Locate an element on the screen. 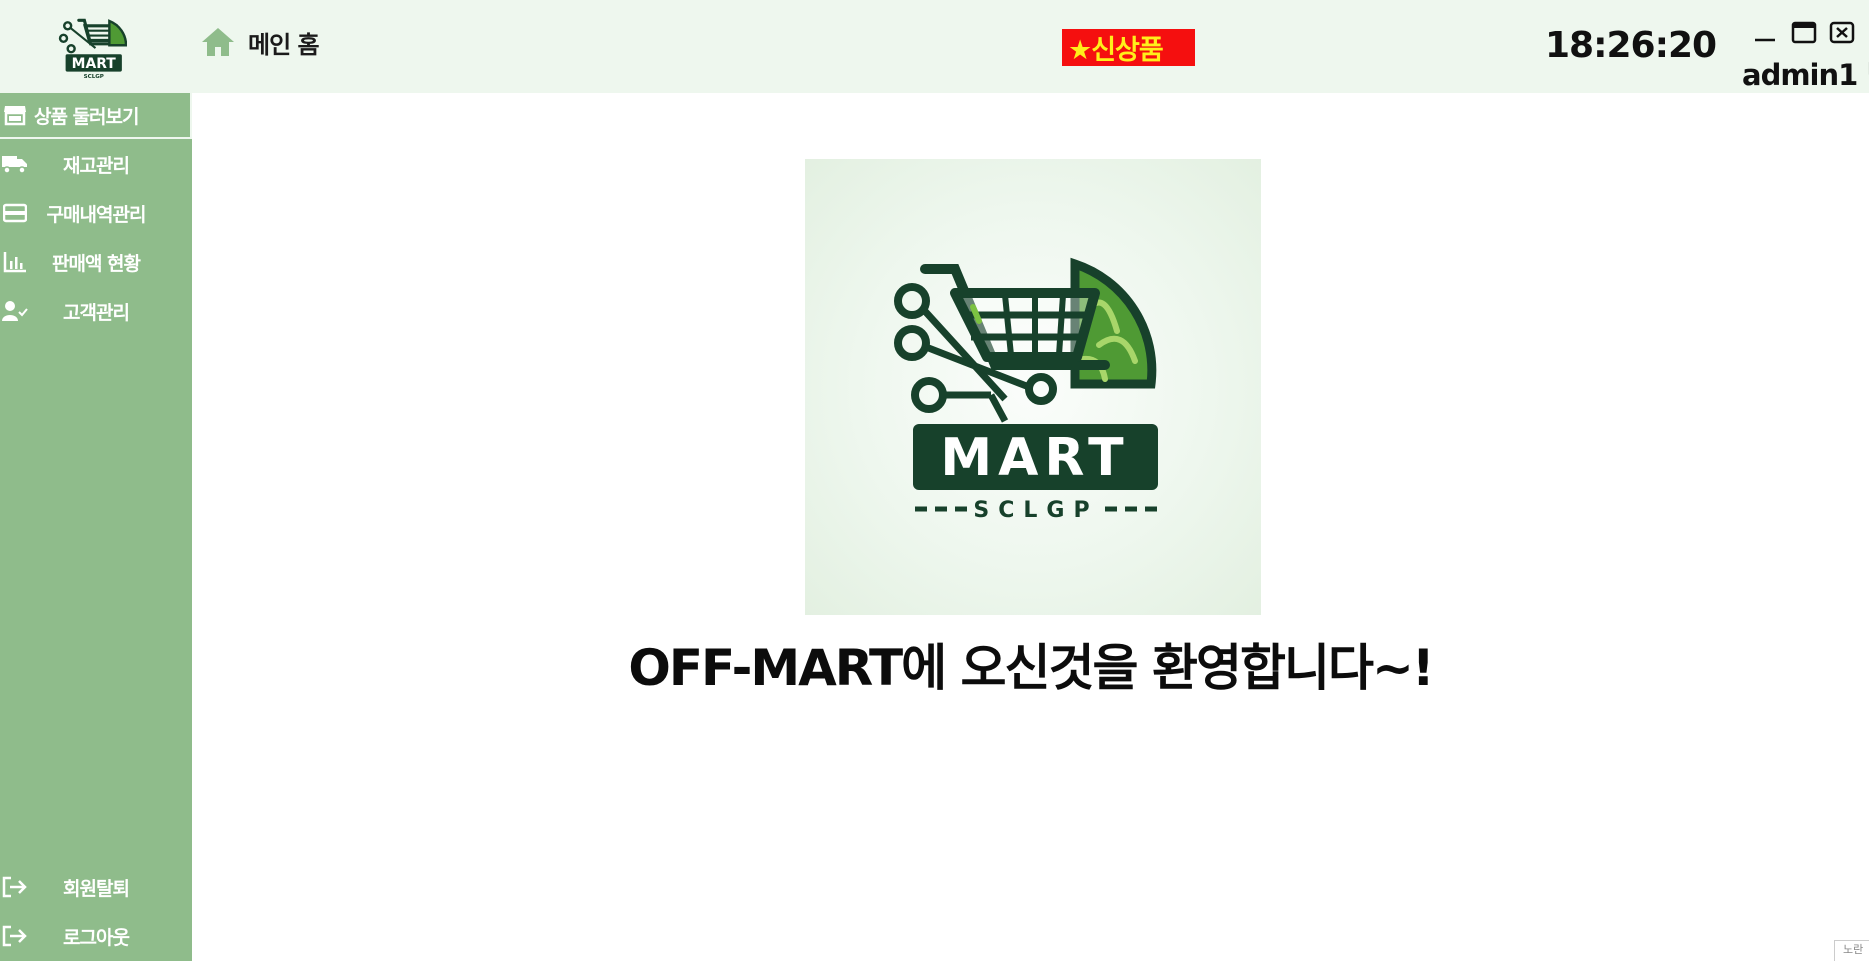  close-icon is located at coordinates (1842, 32).